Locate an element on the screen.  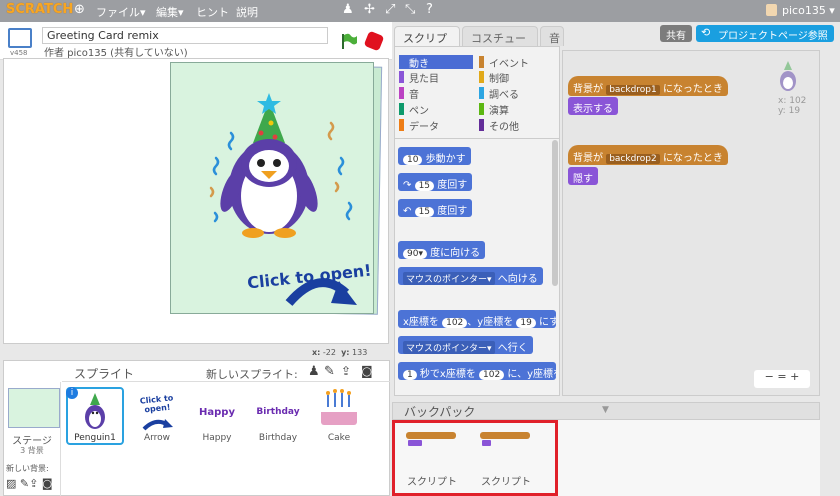
category-events: イベント is located at coordinates (516, 62).